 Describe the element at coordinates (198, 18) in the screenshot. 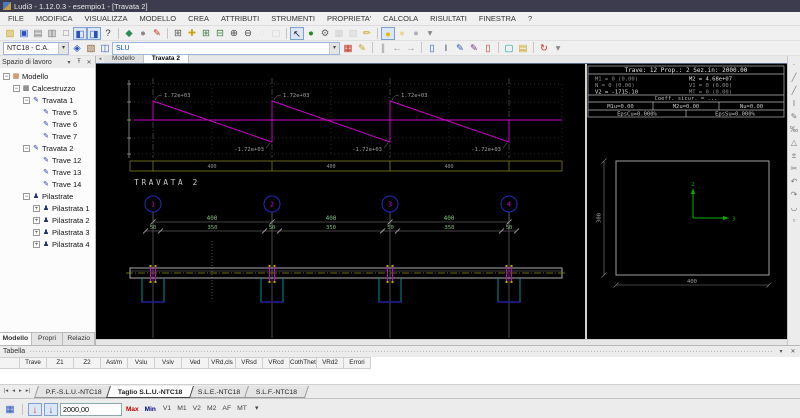

I see `menu-crea: CREA` at that location.